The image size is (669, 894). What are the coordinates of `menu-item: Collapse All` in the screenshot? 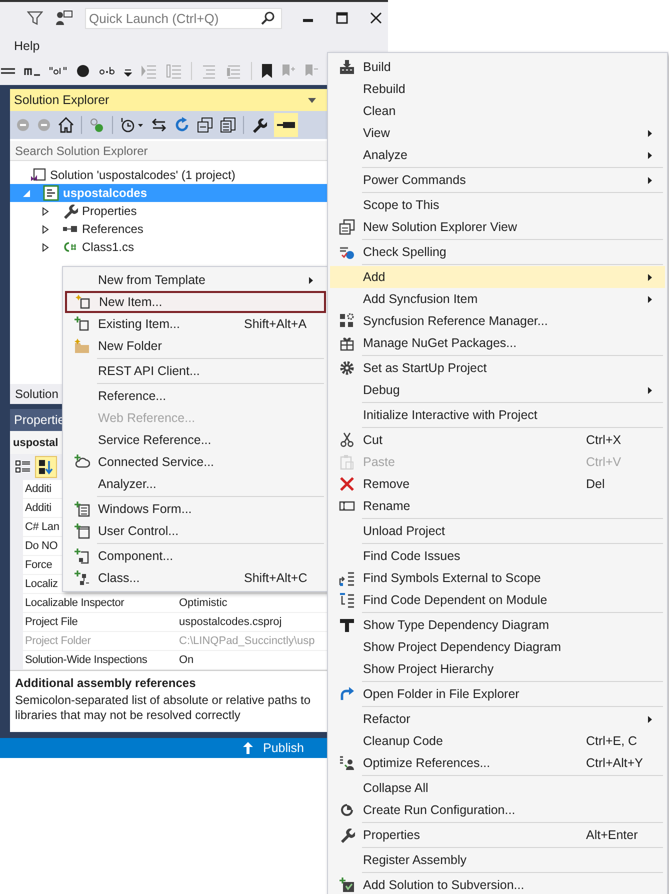 It's located at (497, 788).